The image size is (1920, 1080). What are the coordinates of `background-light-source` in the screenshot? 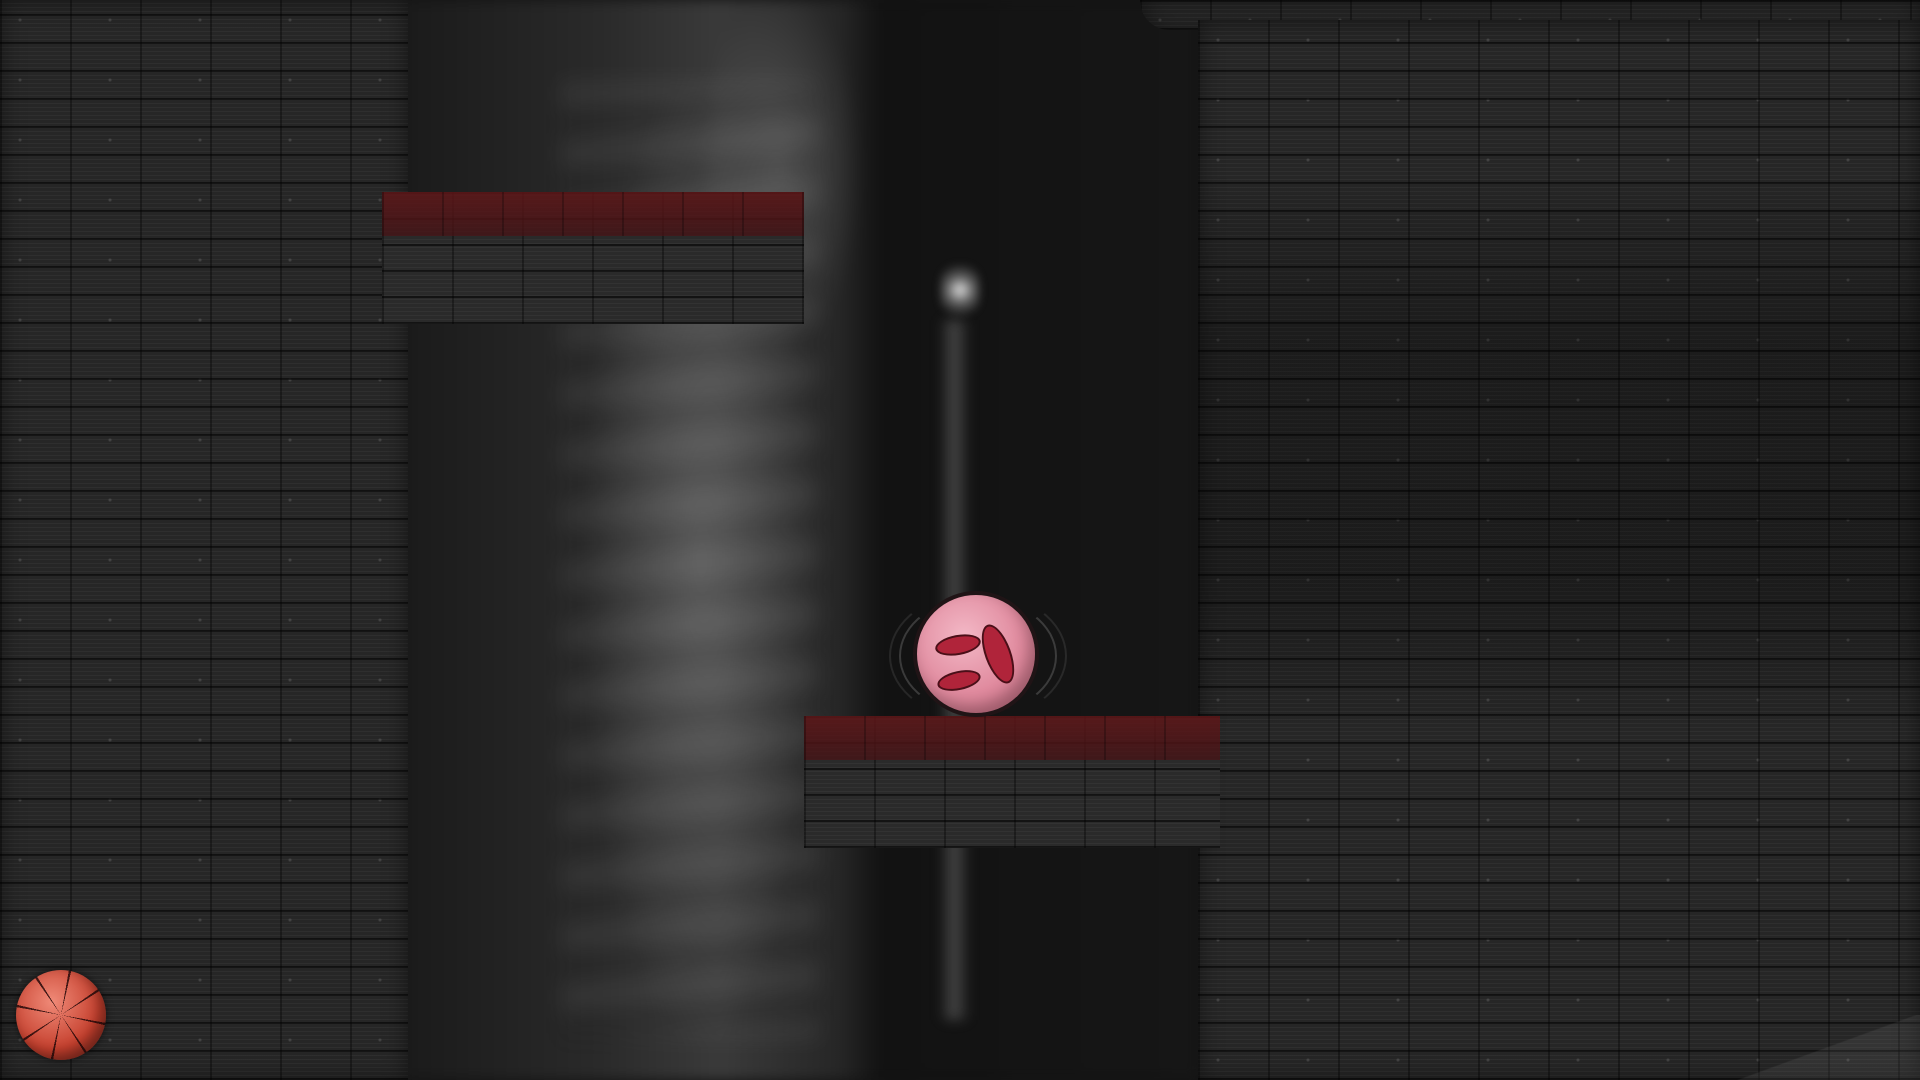 It's located at (960, 290).